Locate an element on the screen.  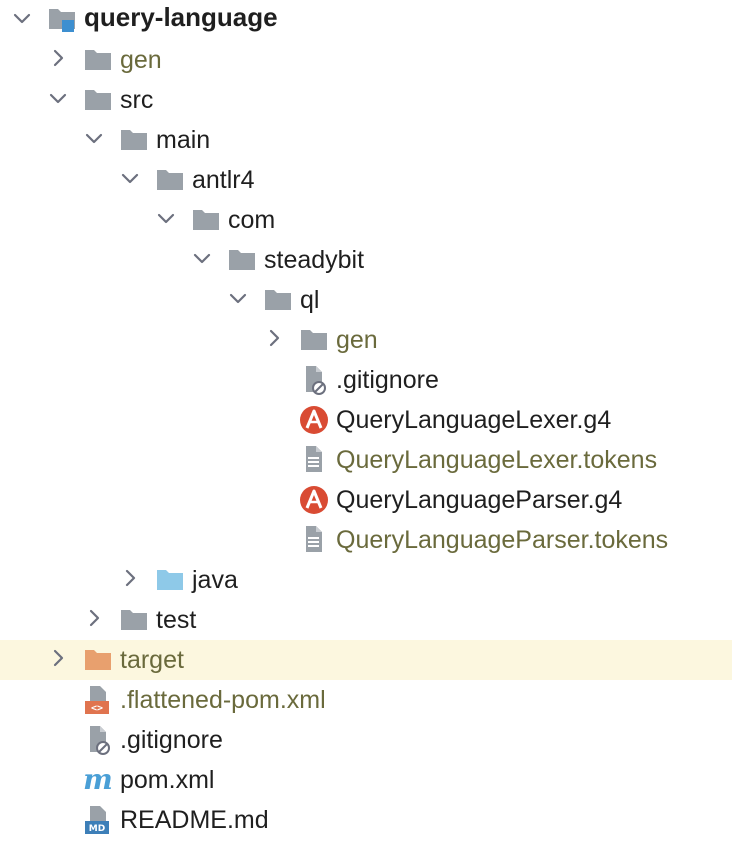
tree-item-label: target is located at coordinates (152, 660).